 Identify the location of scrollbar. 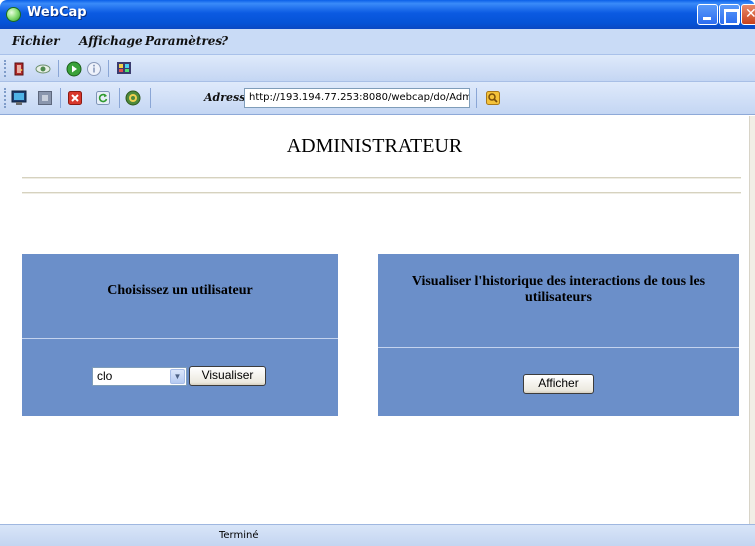
(752, 320).